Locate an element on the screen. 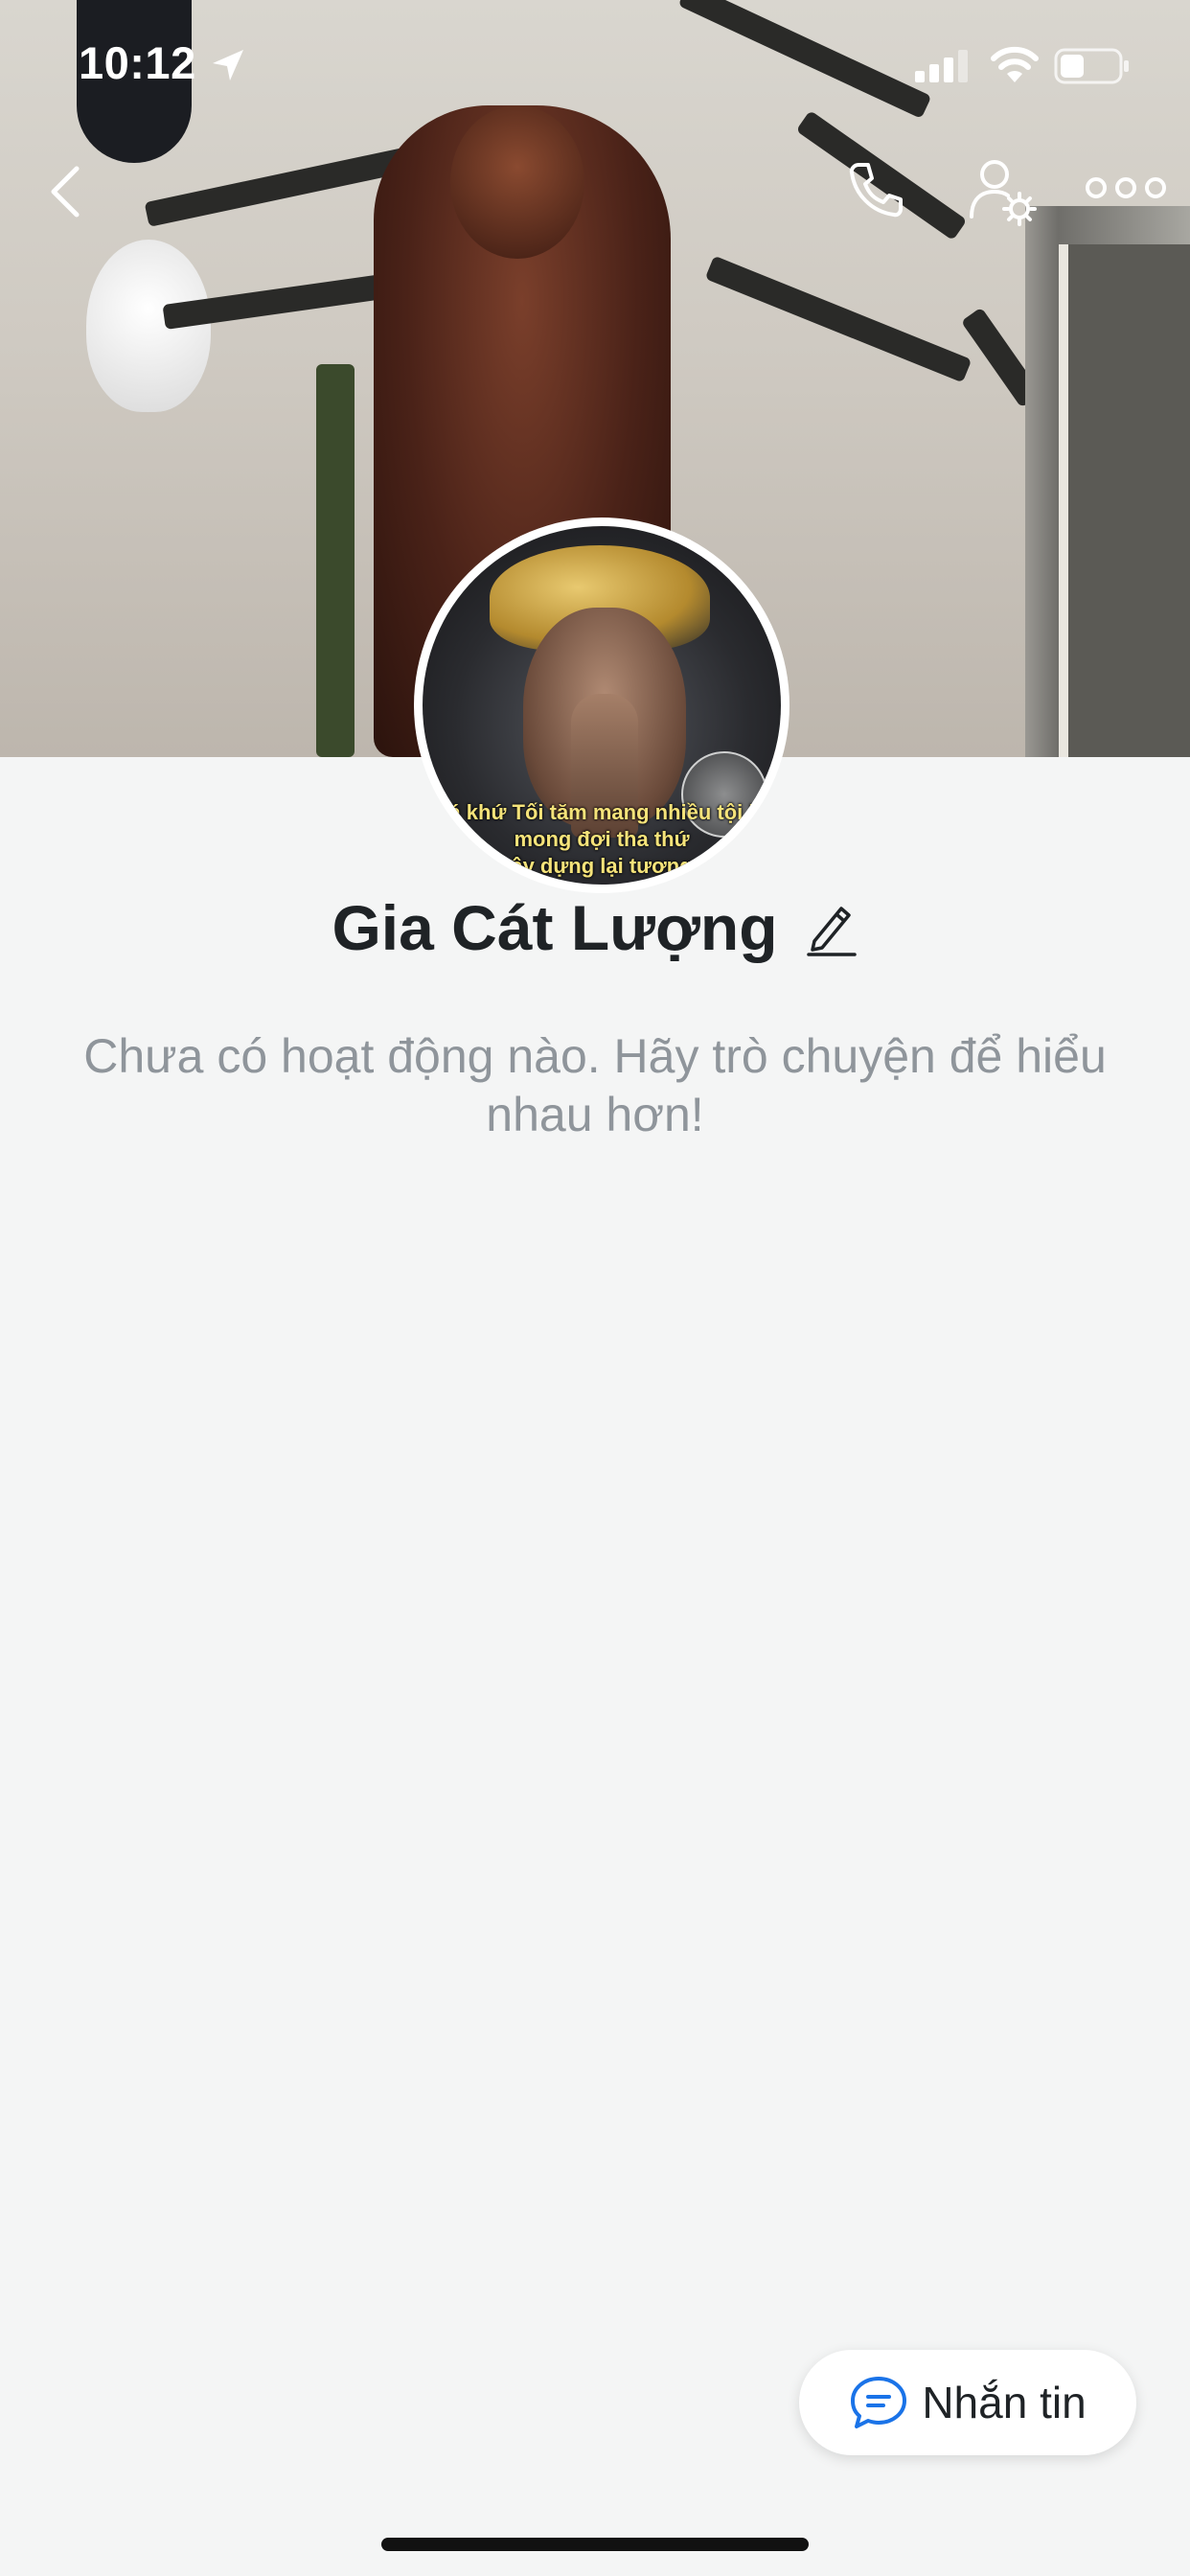 The height and width of the screenshot is (2576, 1190). edit-name-button is located at coordinates (832, 927).